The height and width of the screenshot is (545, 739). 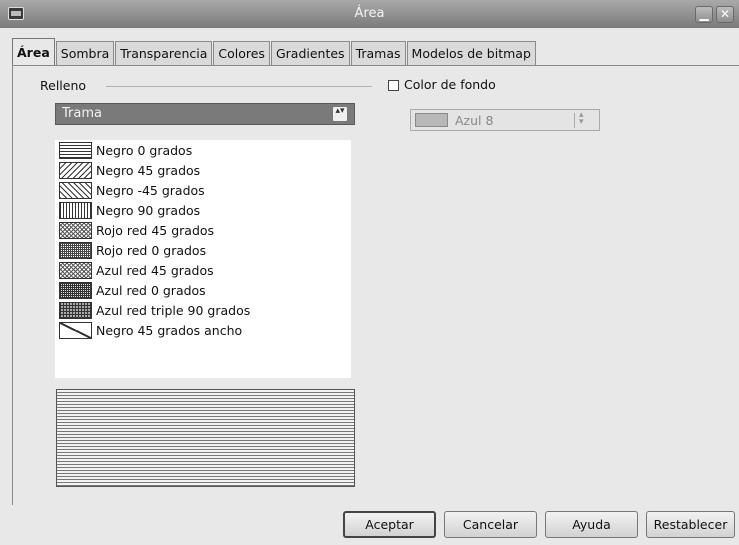 I want to click on tab-colores: Colores, so click(x=241, y=53).